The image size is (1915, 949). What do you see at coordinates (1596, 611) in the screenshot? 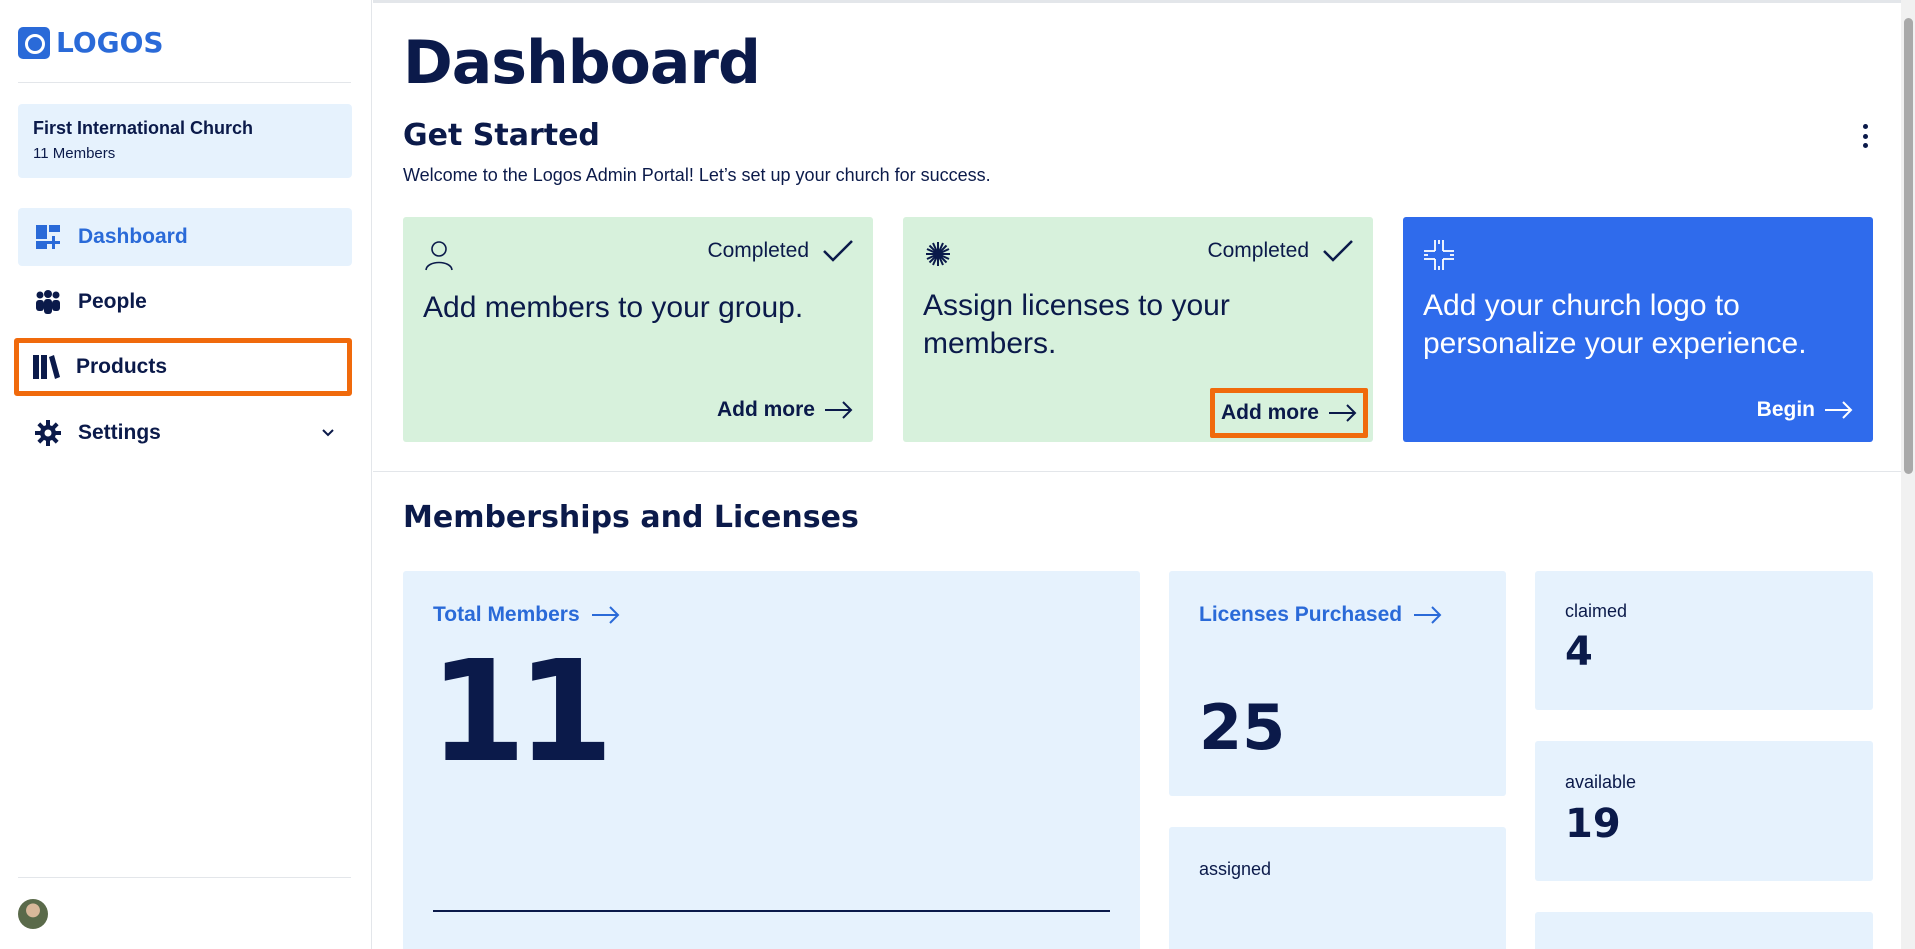
I see `claimed-label: claimed` at bounding box center [1596, 611].